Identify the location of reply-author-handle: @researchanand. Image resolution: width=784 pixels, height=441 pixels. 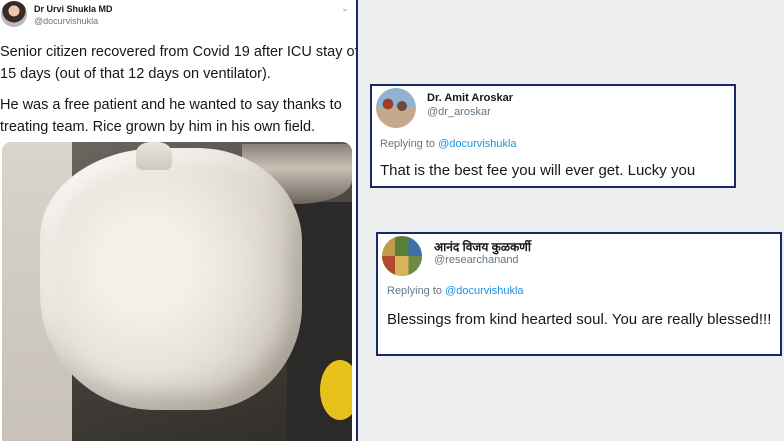
(476, 260).